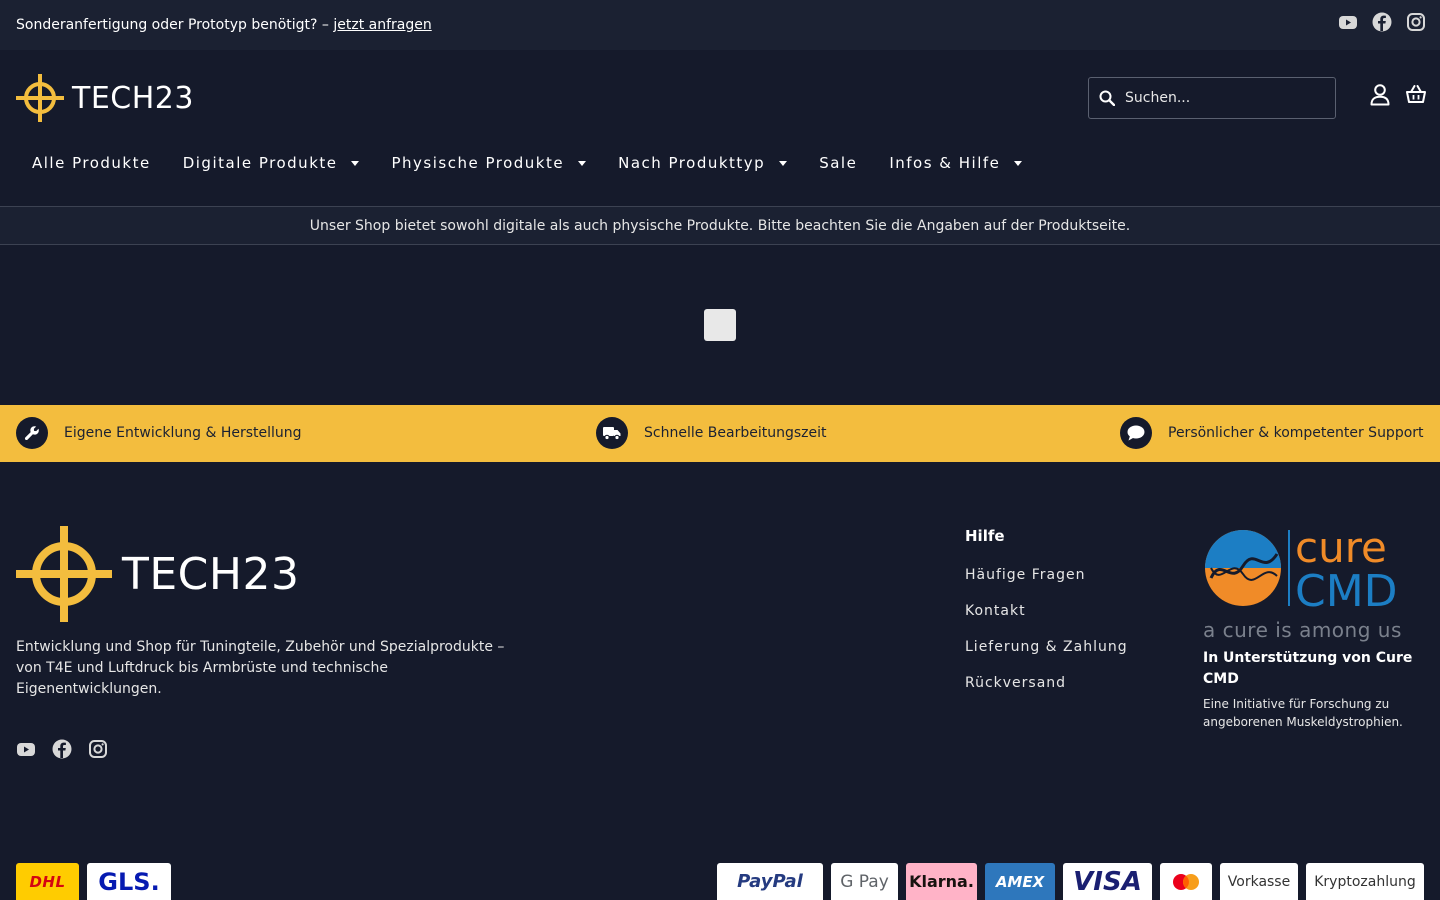 This screenshot has height=900, width=1440. What do you see at coordinates (1398, 95) in the screenshot?
I see `header-actions` at bounding box center [1398, 95].